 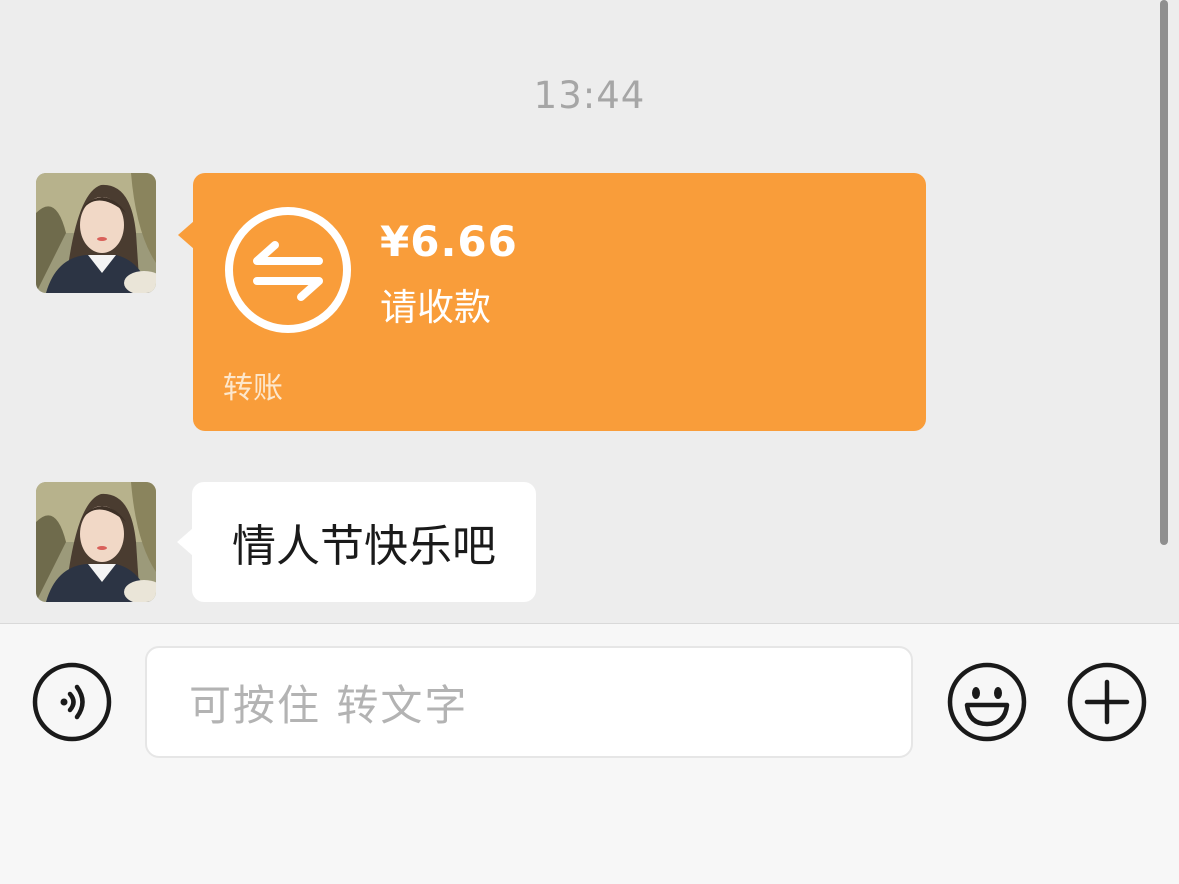 I want to click on emoji-button, so click(x=987, y=702).